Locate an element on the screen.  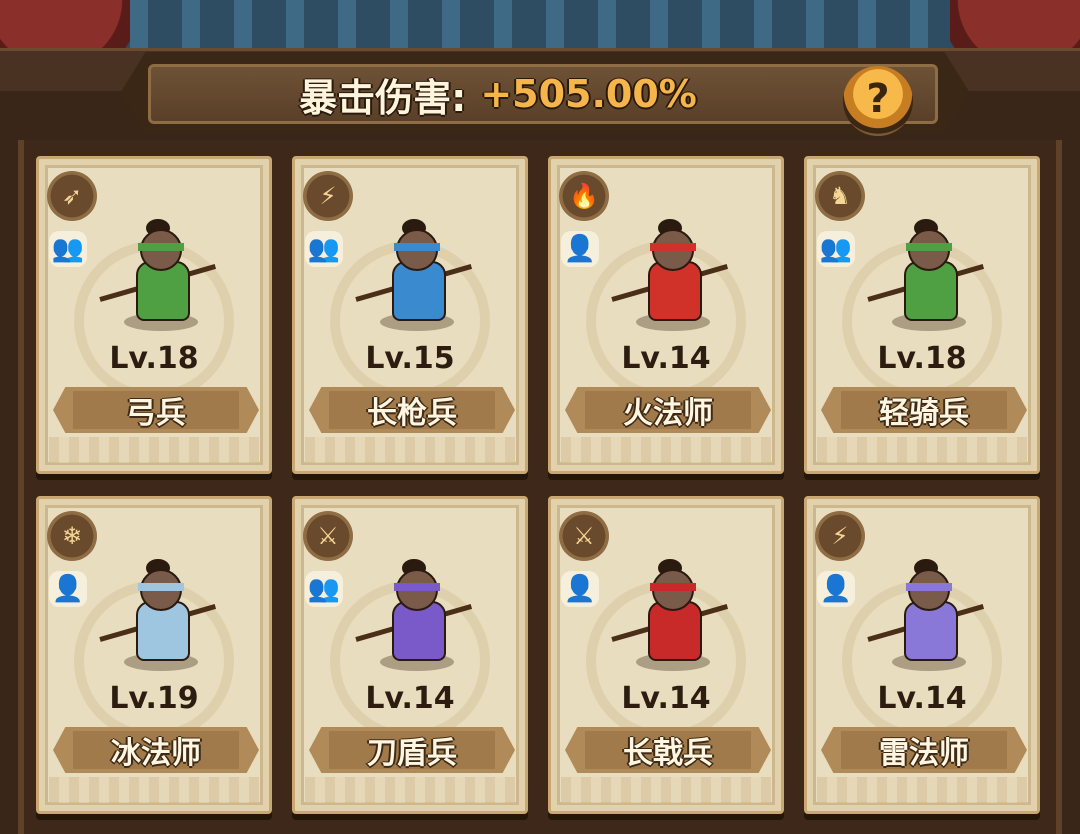
unit-name-ribbon: 长枪兵 is located at coordinates (412, 410).